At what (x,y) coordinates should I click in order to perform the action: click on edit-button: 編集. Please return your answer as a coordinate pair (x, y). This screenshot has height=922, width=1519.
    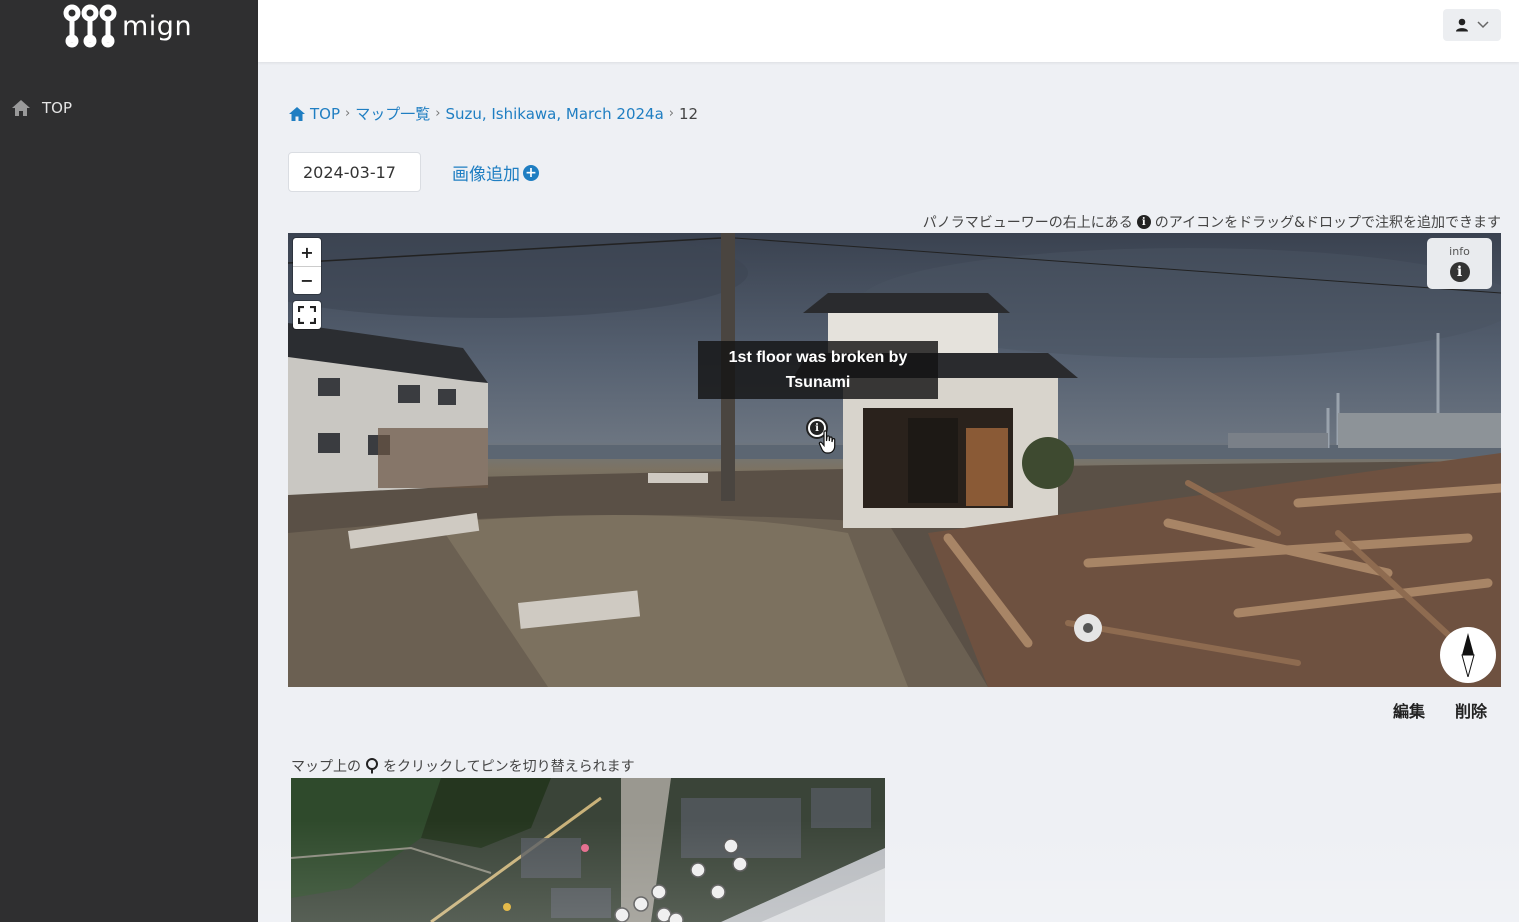
    Looking at the image, I should click on (1409, 710).